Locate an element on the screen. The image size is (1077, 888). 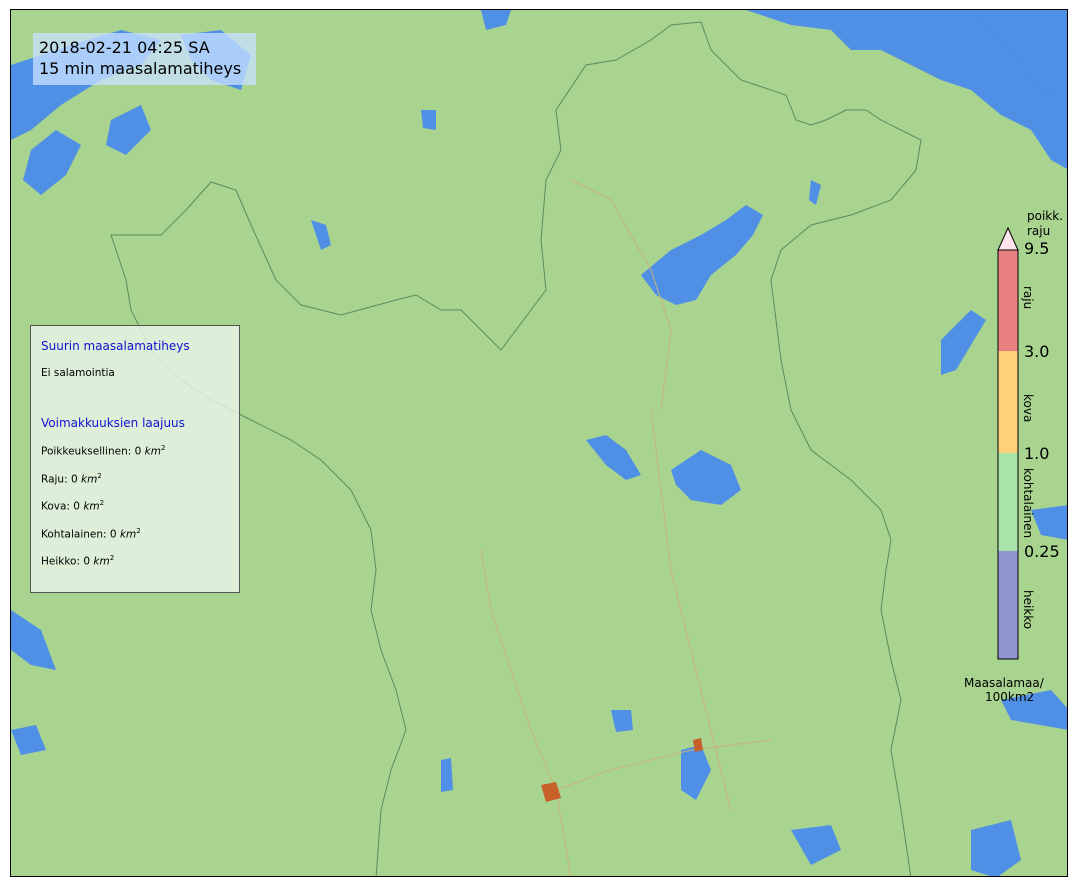
colorbar-tick-9-5: 9.5 is located at coordinates (1036, 248).